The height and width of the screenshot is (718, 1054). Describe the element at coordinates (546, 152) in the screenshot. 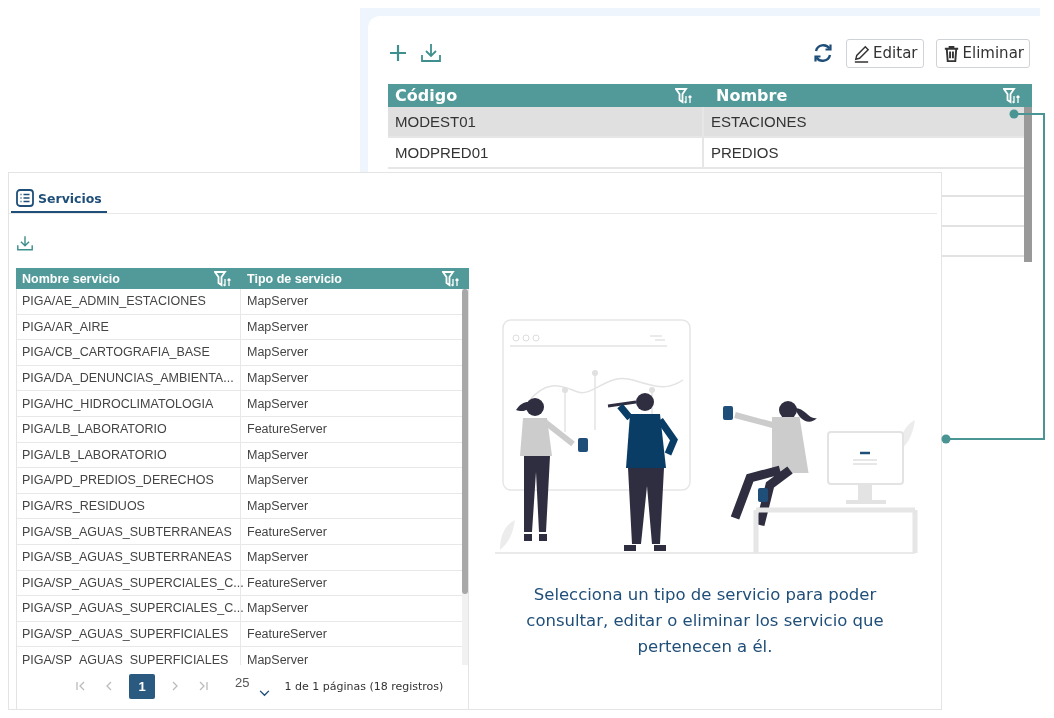

I see `table-cell: MODPRED01` at that location.